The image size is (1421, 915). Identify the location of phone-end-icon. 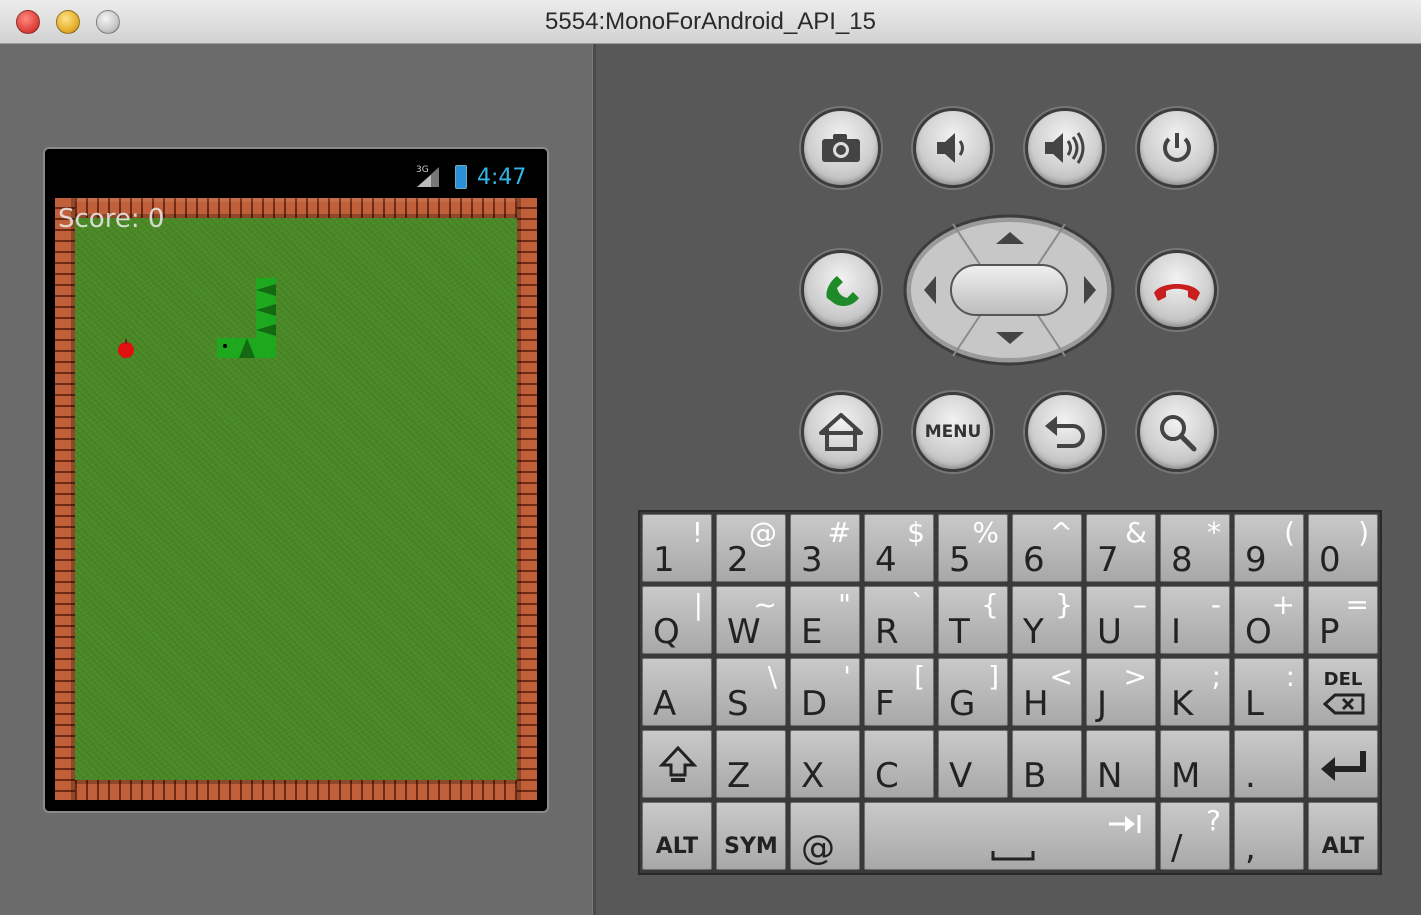
(1177, 292).